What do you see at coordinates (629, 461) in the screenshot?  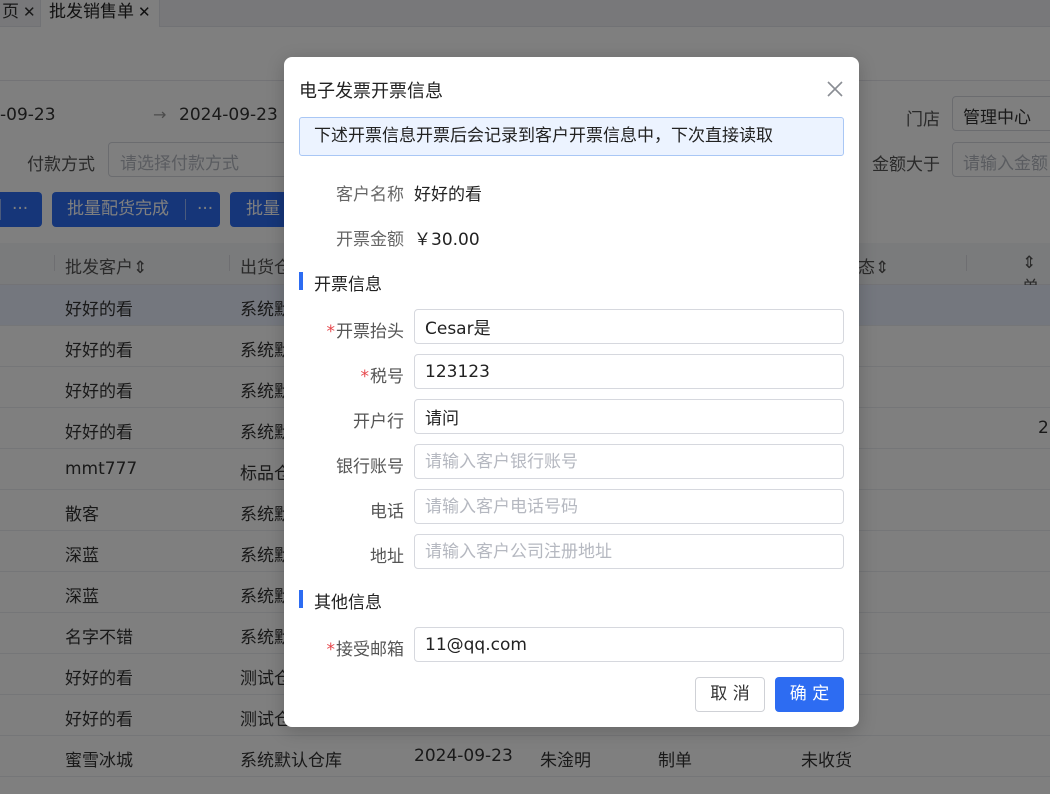 I see `bank-account-input` at bounding box center [629, 461].